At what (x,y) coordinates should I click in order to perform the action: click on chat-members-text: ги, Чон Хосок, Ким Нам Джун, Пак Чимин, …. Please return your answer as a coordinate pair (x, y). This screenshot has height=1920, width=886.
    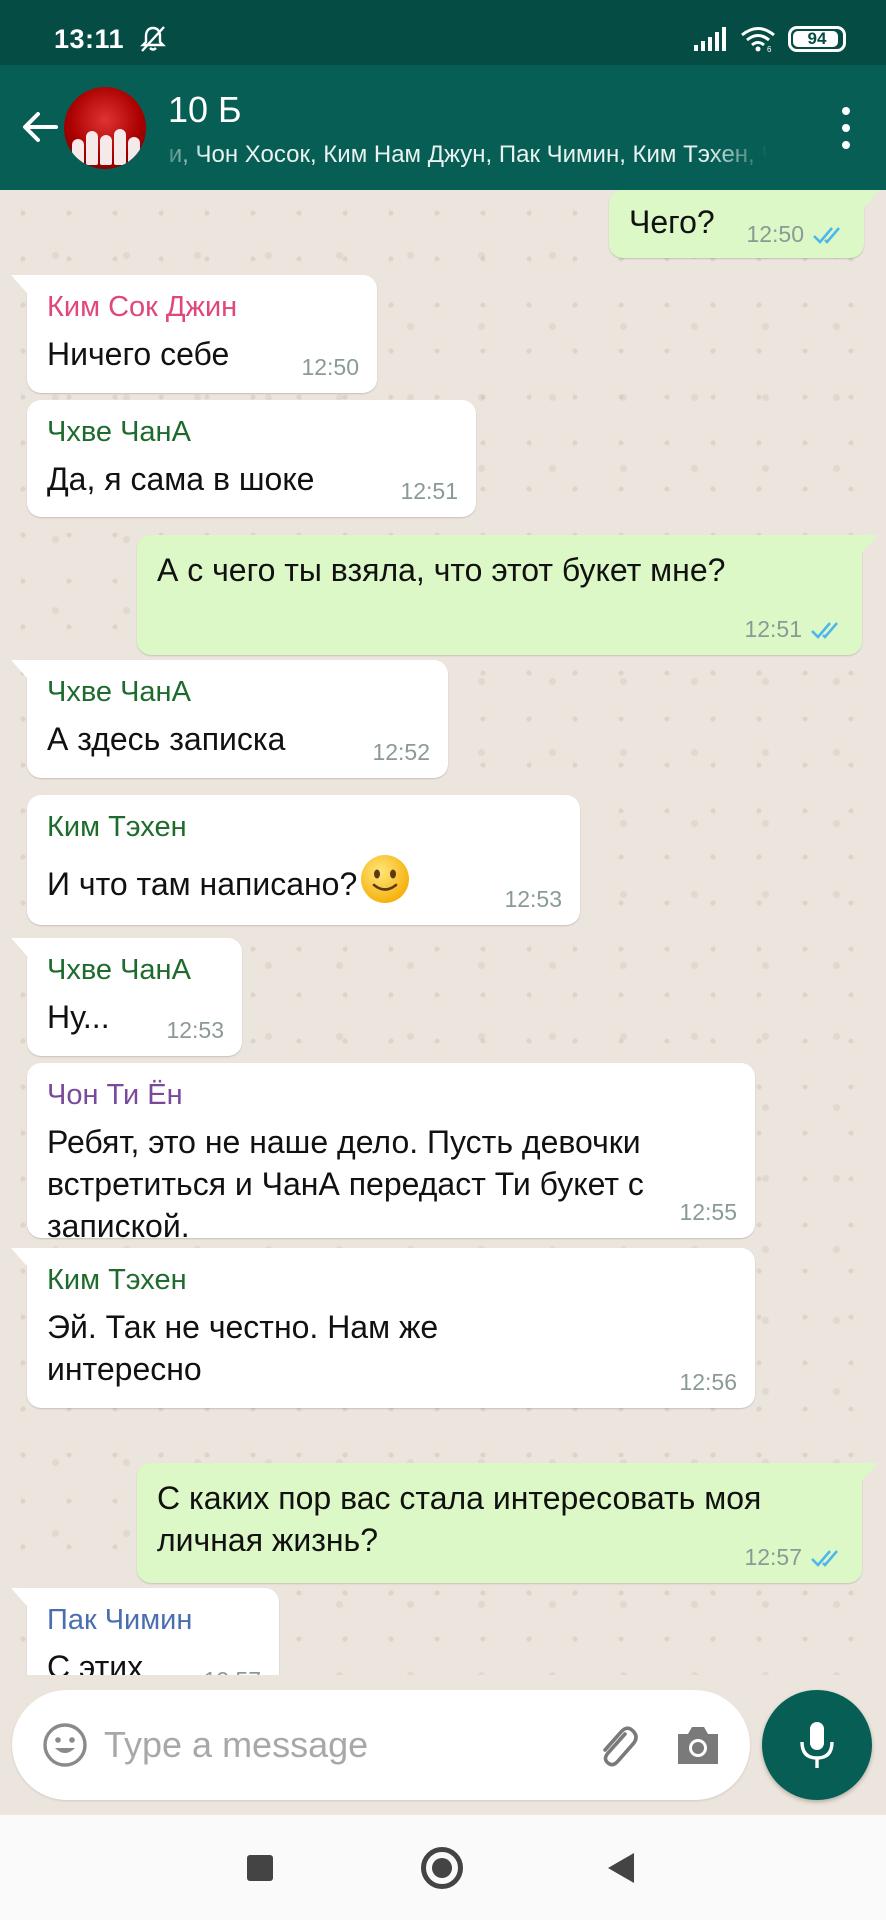
    Looking at the image, I should click on (468, 154).